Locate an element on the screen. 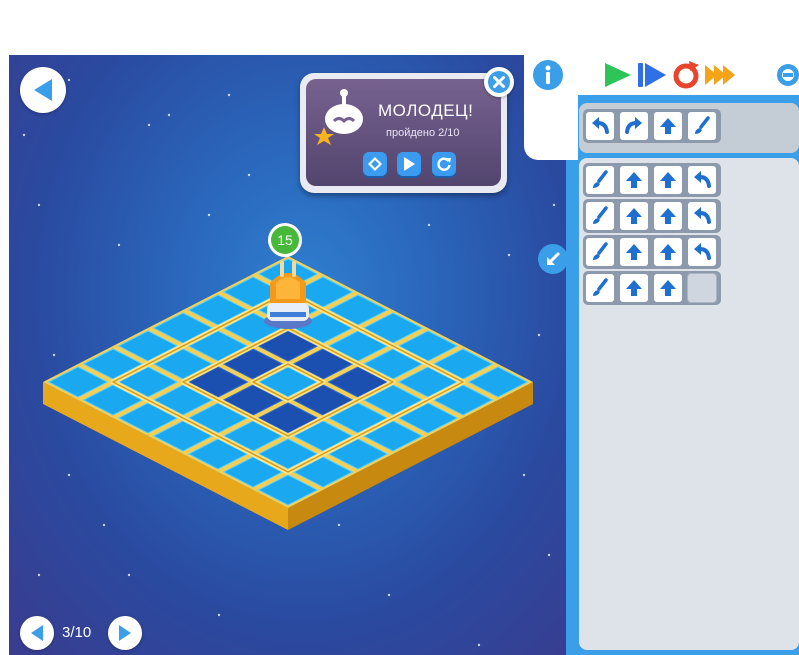  reset-button is located at coordinates (686, 75).